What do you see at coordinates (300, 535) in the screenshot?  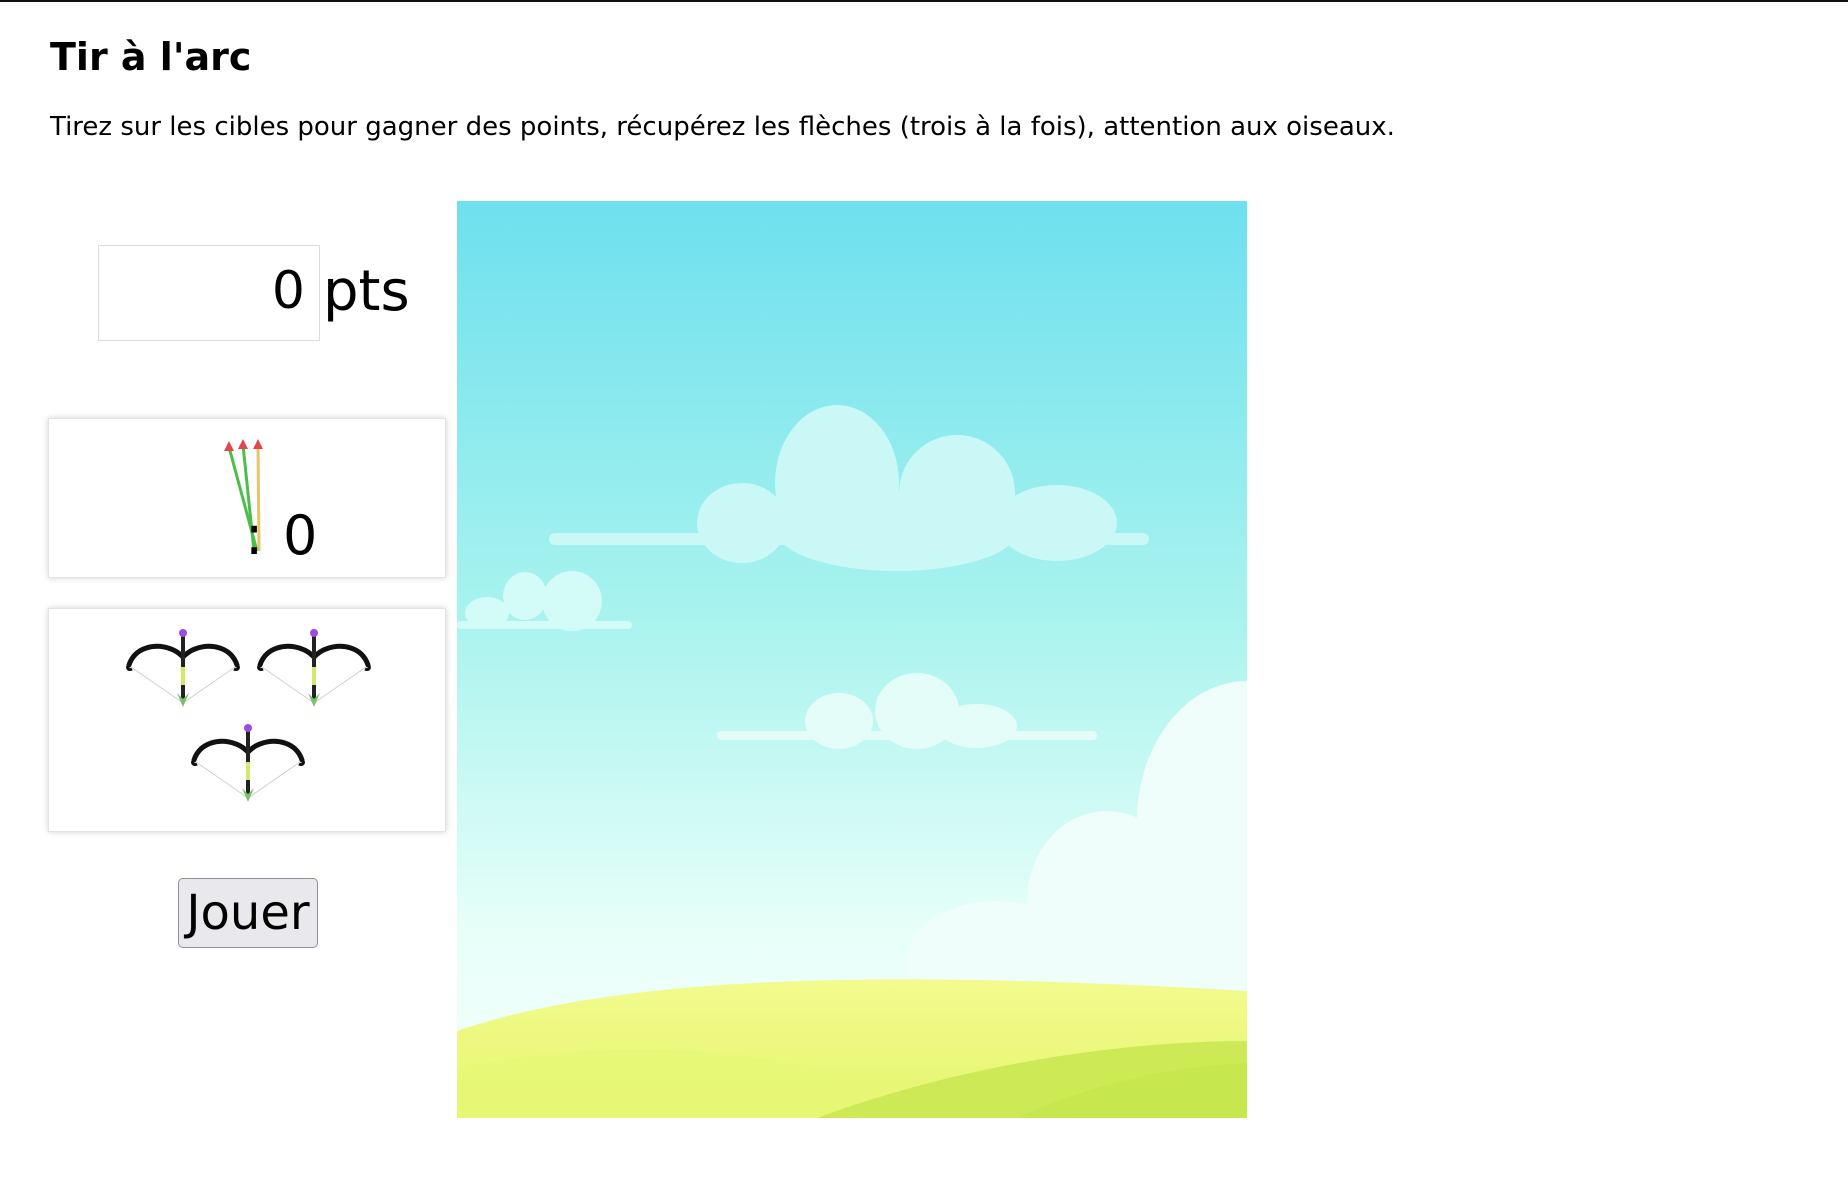 I see `arrows-count: 0` at bounding box center [300, 535].